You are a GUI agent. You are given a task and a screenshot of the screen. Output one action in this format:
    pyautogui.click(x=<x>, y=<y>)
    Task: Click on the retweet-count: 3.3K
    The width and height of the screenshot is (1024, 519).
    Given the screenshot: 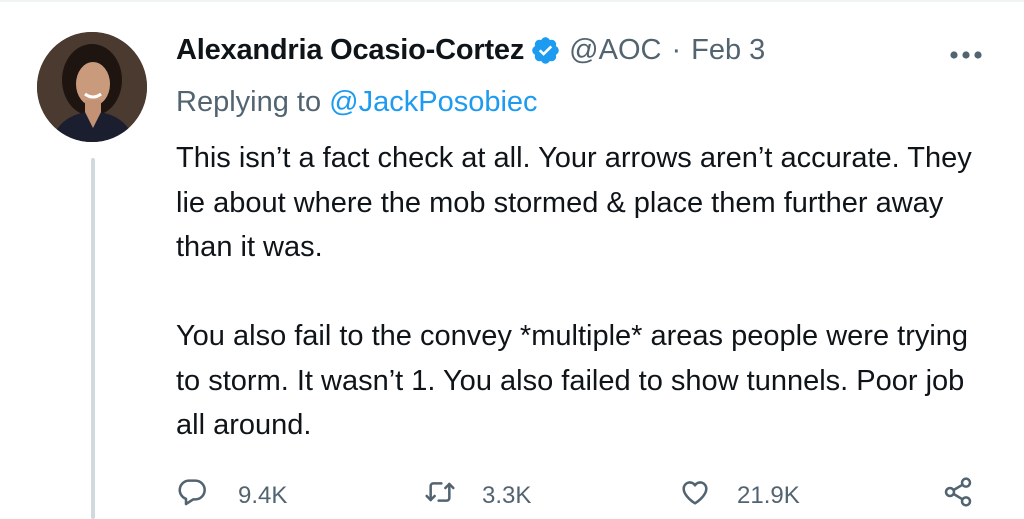 What is the action you would take?
    pyautogui.click(x=507, y=495)
    